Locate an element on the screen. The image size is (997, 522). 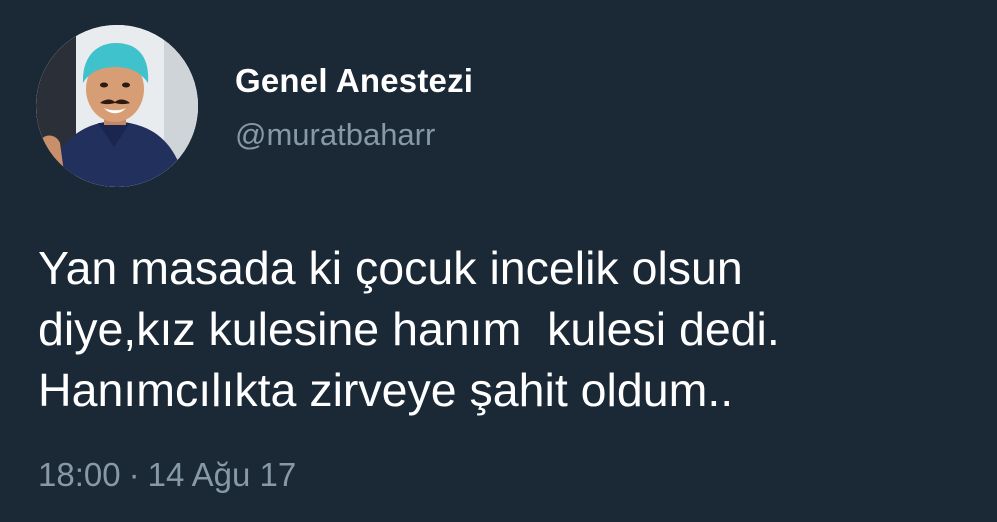
author-handle: @muratbaharr is located at coordinates (335, 135).